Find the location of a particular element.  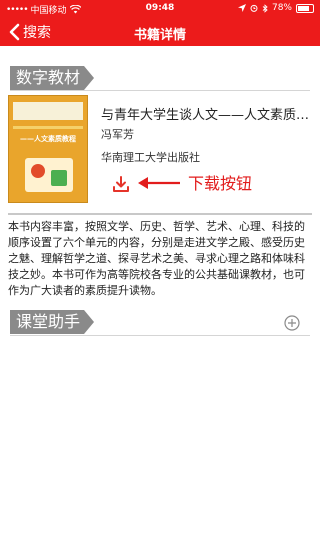

battery-percent: 78% is located at coordinates (281, 8).